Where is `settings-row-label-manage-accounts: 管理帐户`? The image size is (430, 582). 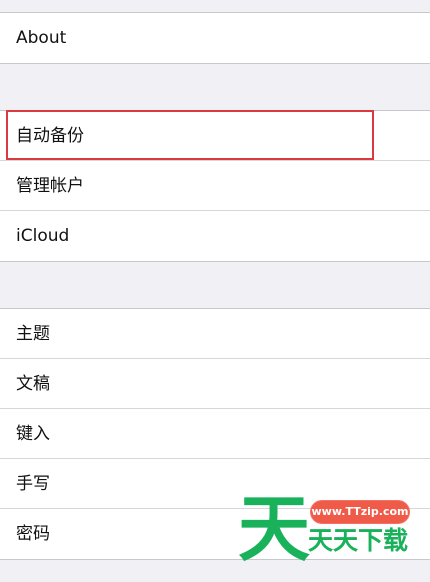
settings-row-label-manage-accounts: 管理帐户 is located at coordinates (50, 185).